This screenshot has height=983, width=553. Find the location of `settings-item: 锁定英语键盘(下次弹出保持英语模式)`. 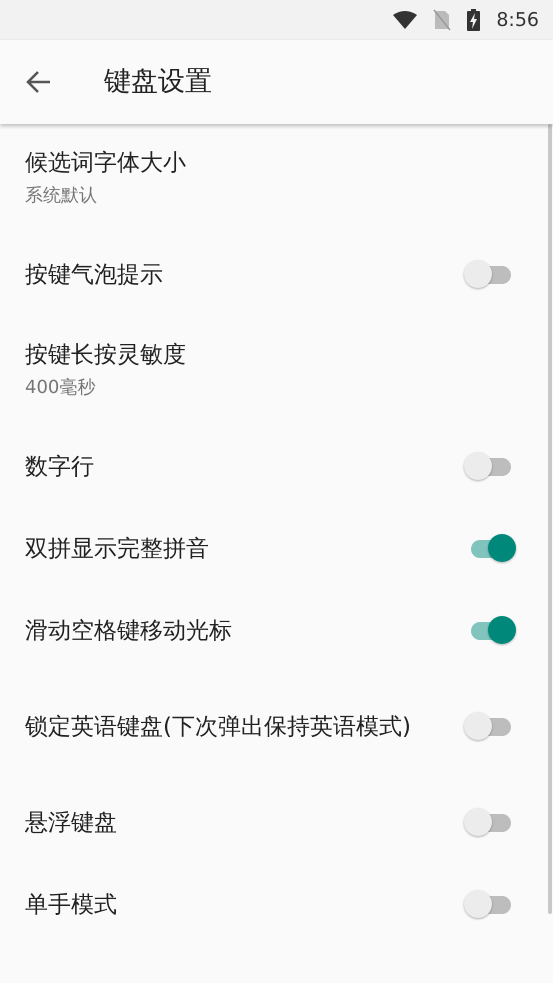

settings-item: 锁定英语键盘(下次弹出保持英语模式) is located at coordinates (276, 727).